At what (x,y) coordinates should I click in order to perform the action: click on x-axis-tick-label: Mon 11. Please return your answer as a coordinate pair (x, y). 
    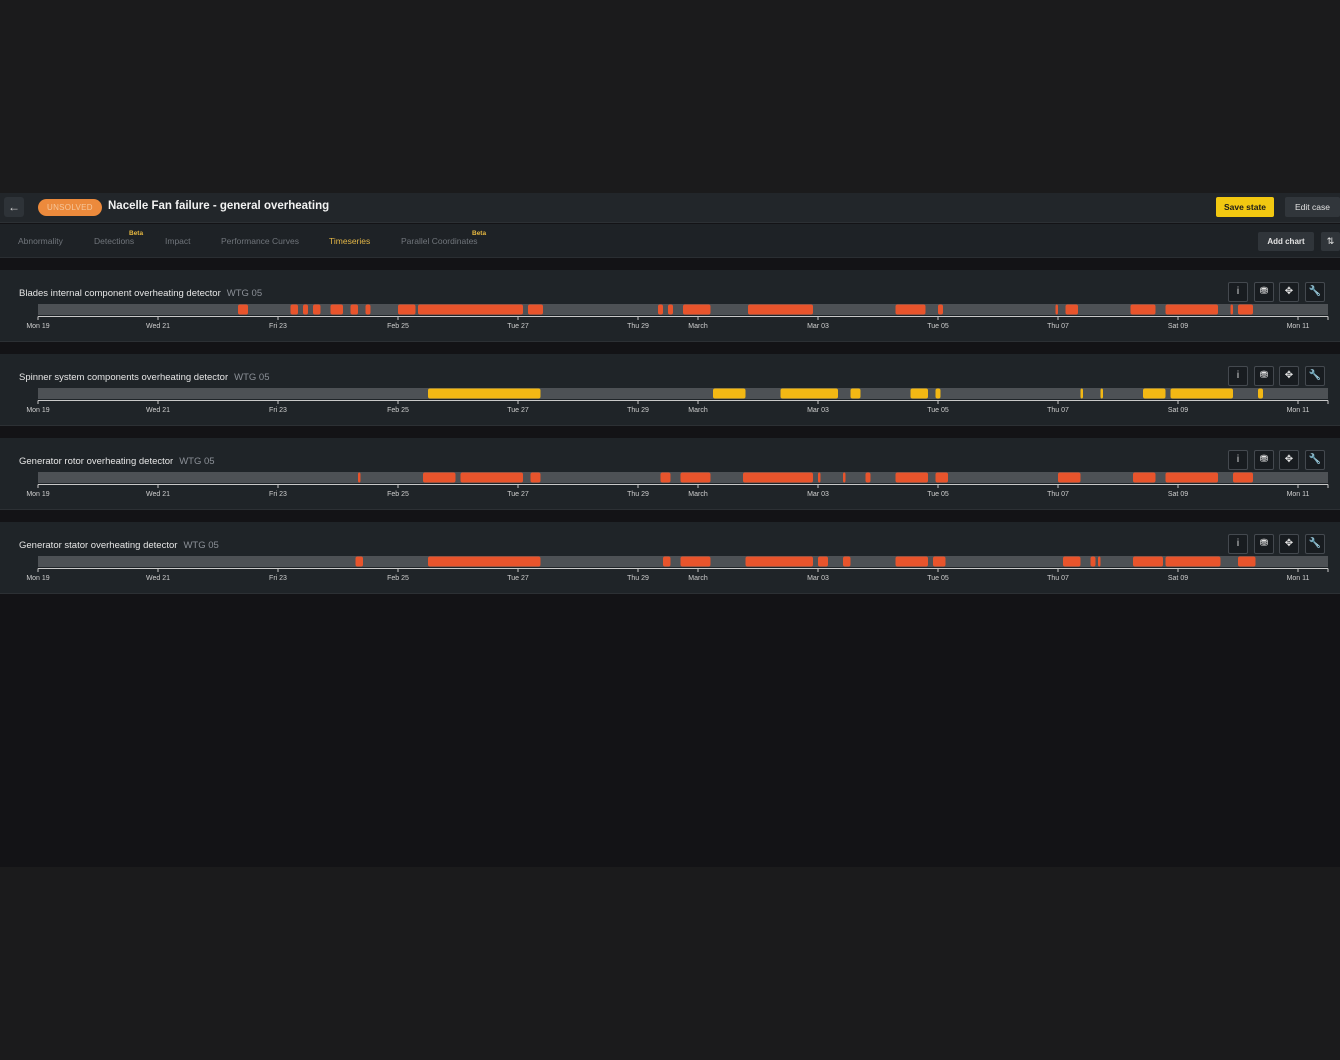
    Looking at the image, I should click on (1298, 494).